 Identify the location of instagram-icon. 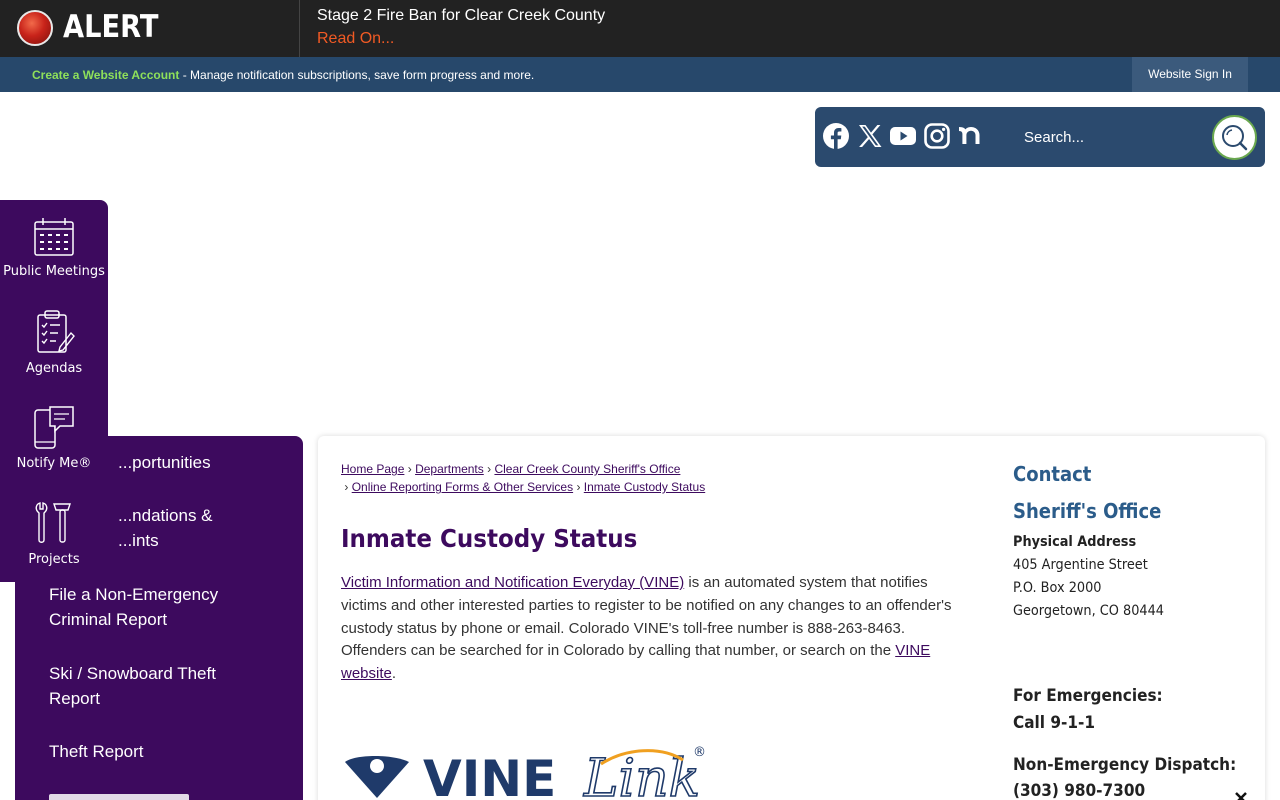
(937, 136).